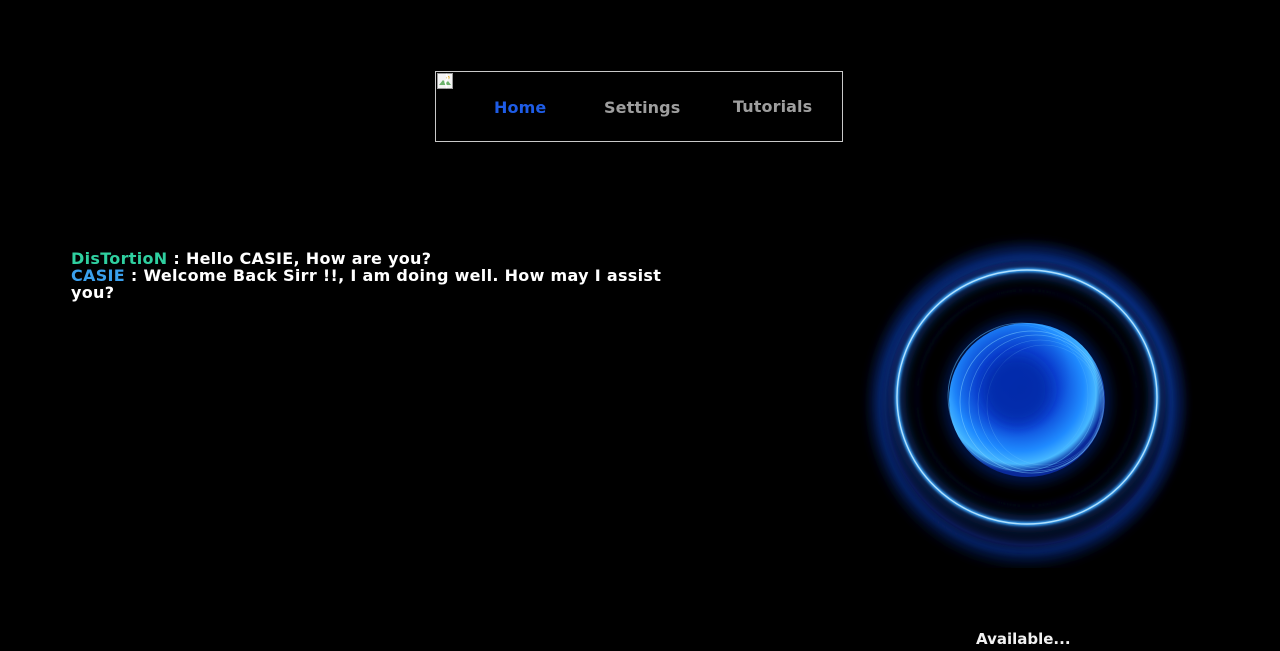 Image resolution: width=1280 pixels, height=651 pixels. I want to click on top-nav: Home Settings Tutorials, so click(639, 106).